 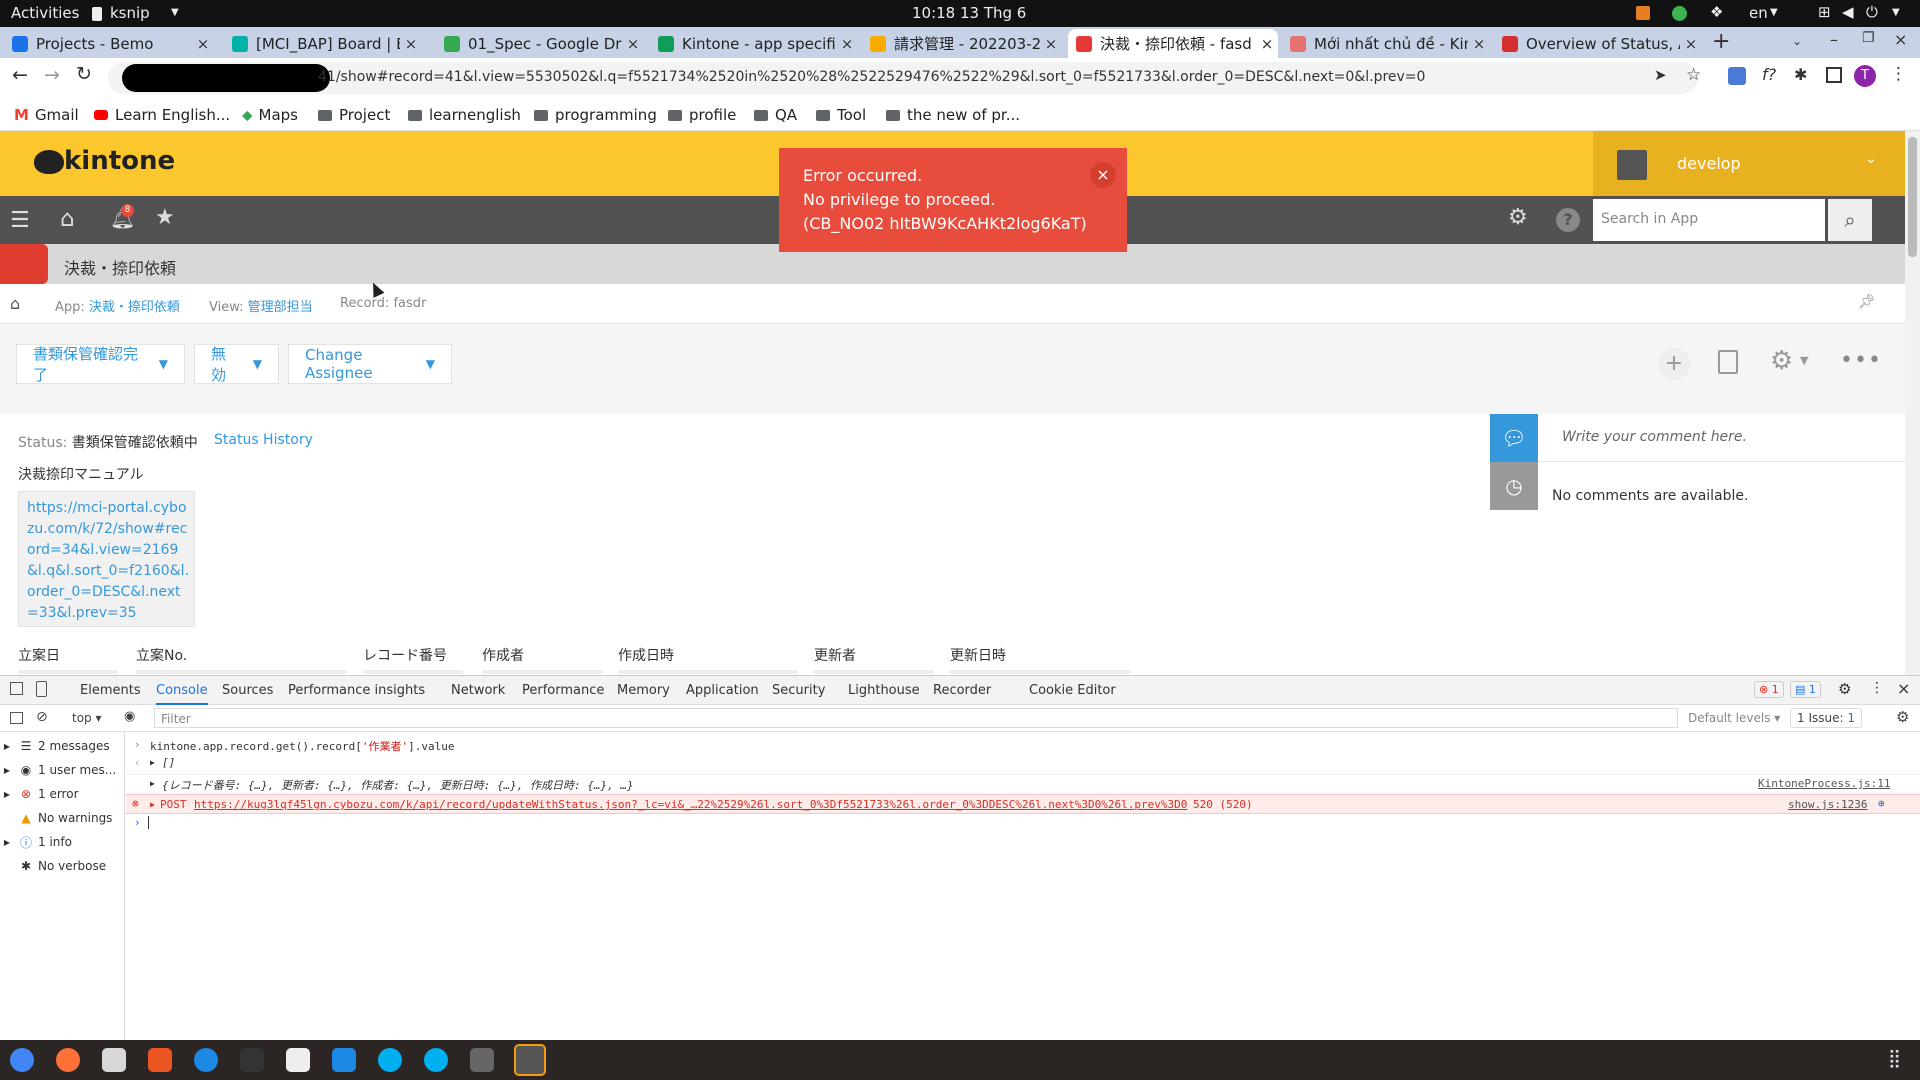 I want to click on power-icon: ⏻, so click(x=1872, y=12).